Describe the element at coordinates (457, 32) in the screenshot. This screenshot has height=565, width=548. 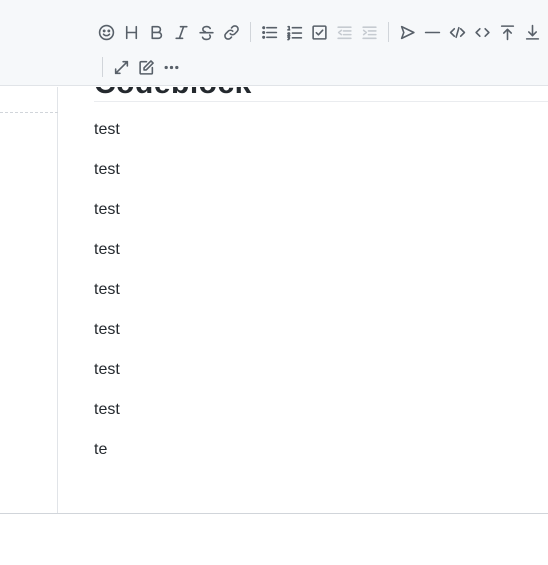
I see `code-block-icon` at that location.